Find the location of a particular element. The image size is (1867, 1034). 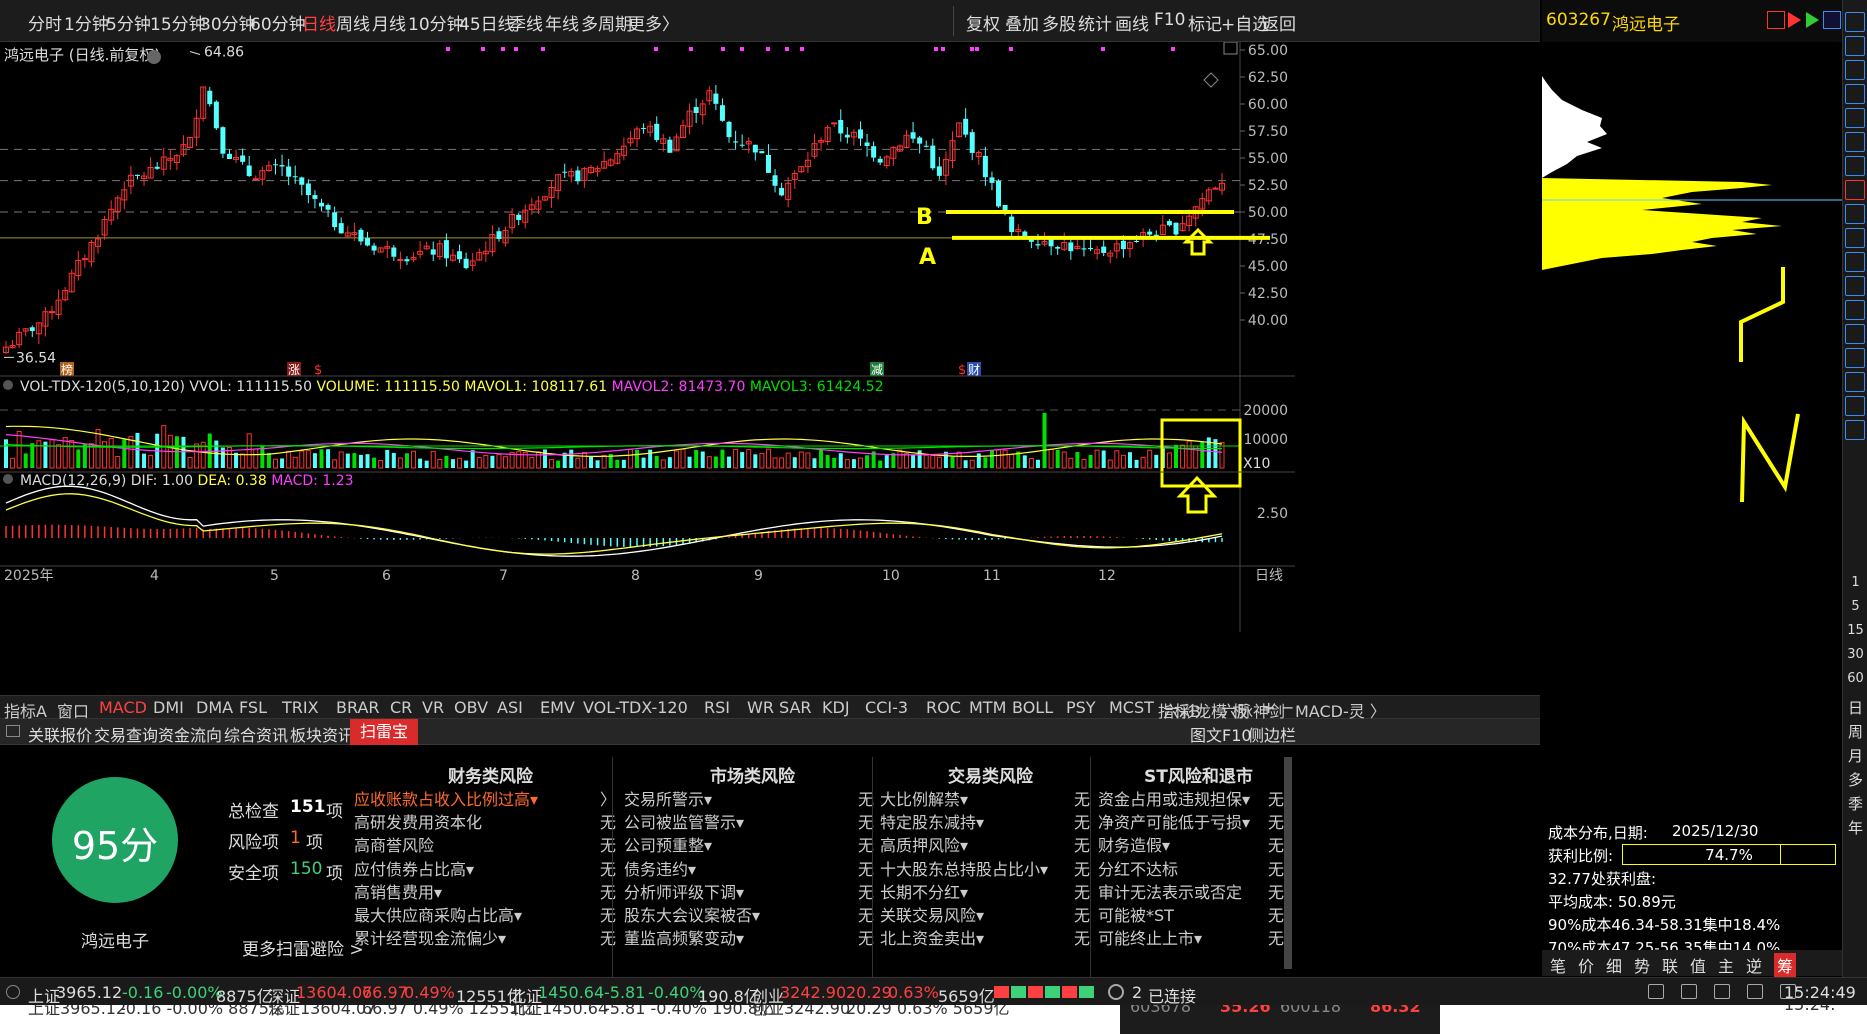

indicator-tab-16: SAR is located at coordinates (795, 707).